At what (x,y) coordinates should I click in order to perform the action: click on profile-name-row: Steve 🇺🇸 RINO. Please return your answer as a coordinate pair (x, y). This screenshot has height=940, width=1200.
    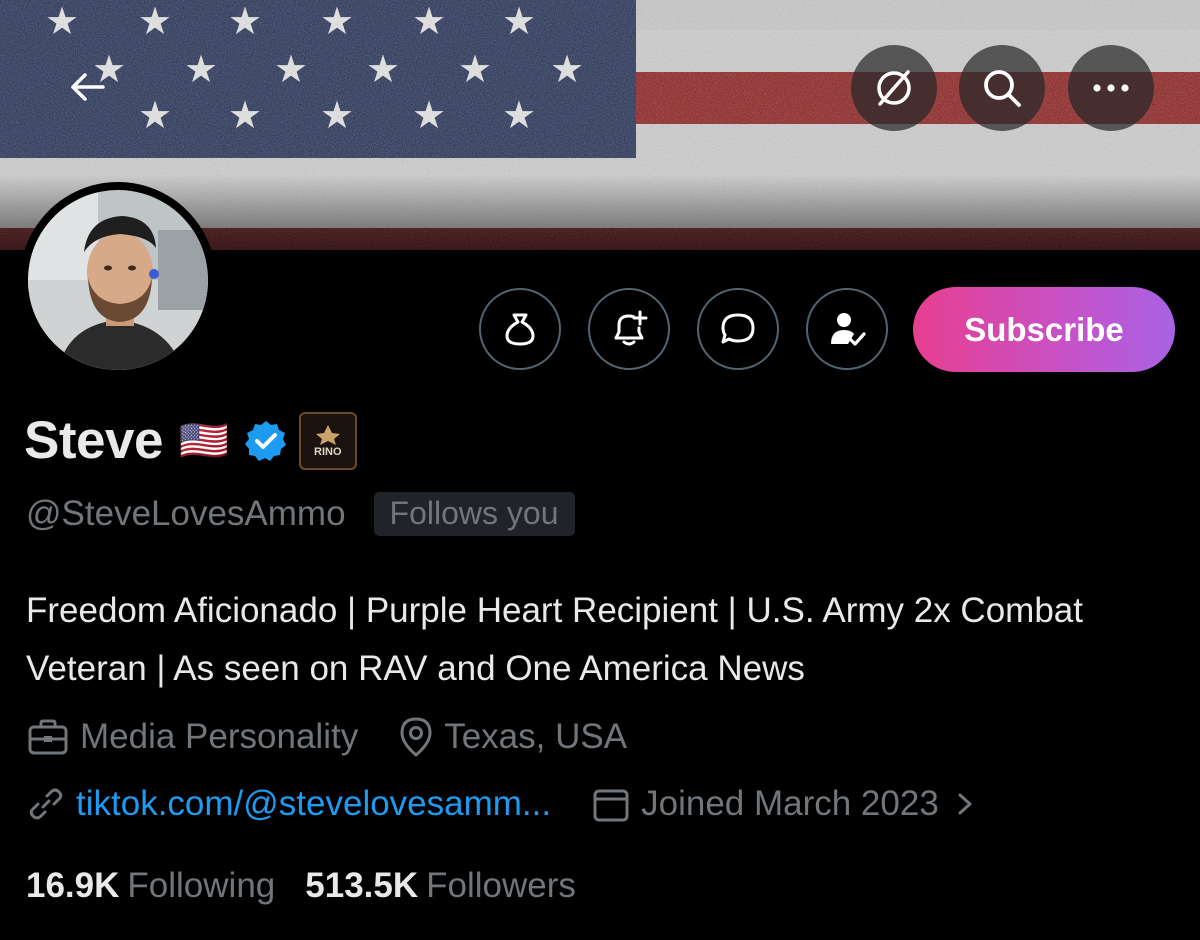
    Looking at the image, I should click on (190, 440).